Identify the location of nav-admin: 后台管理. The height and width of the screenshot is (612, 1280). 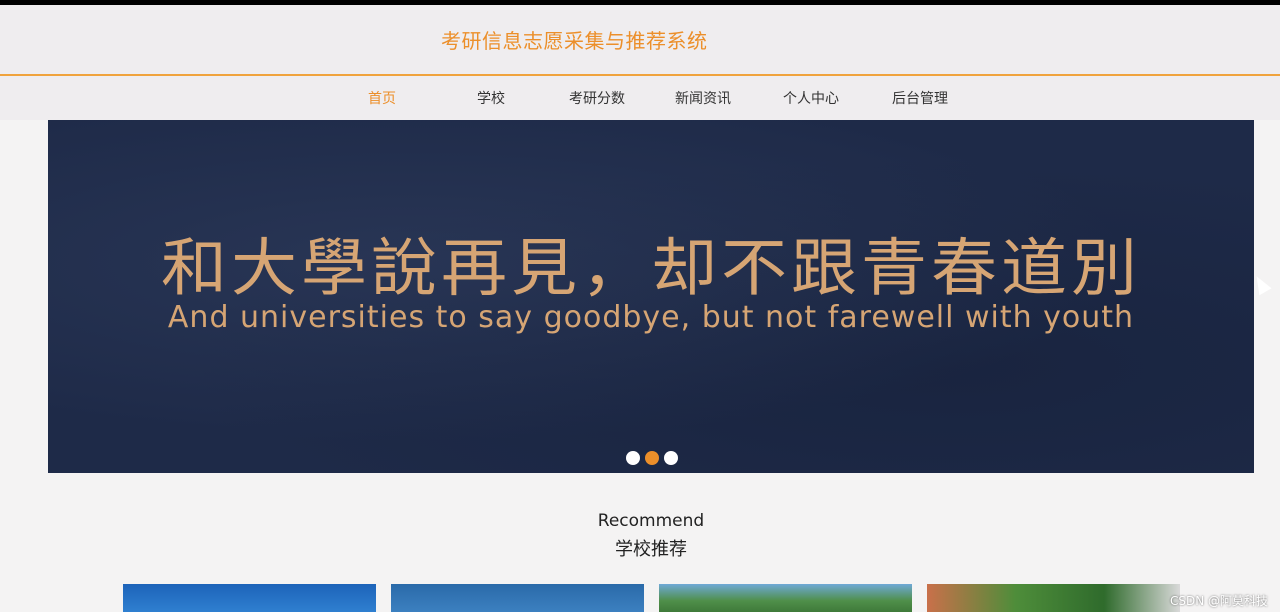
(920, 98).